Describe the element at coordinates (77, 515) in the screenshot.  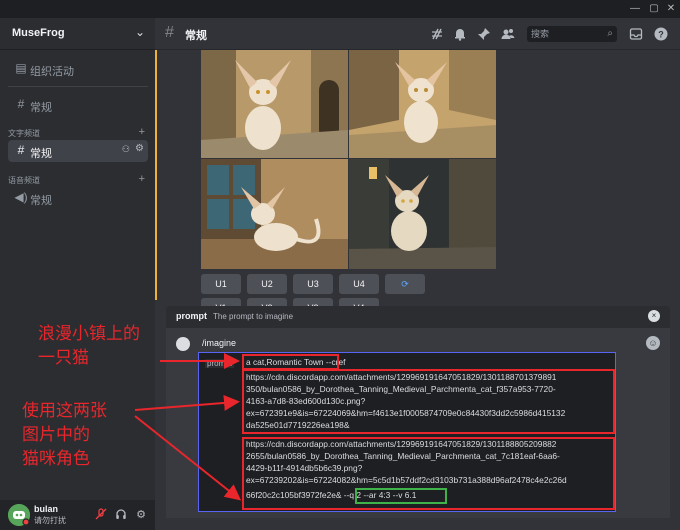
I see `user-panel: bulan 请勿打扰 ⚙` at that location.